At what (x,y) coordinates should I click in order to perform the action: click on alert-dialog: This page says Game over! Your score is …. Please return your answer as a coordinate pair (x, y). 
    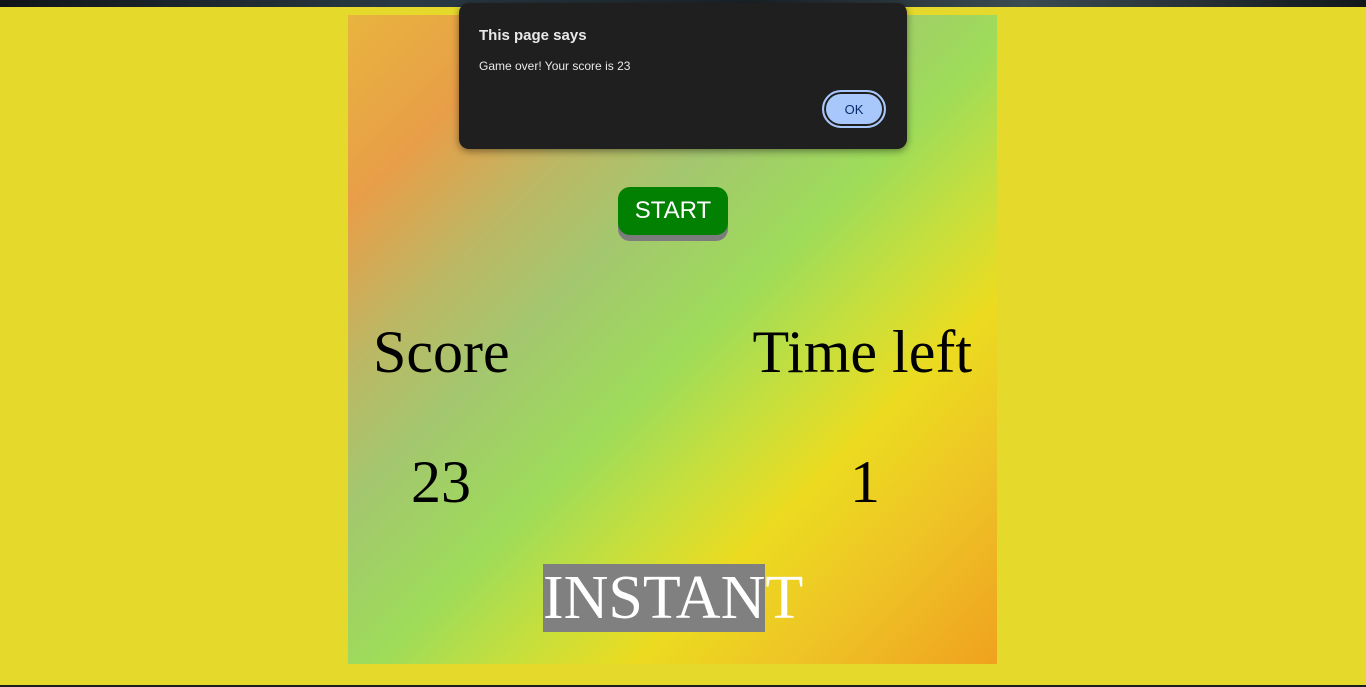
    Looking at the image, I should click on (683, 76).